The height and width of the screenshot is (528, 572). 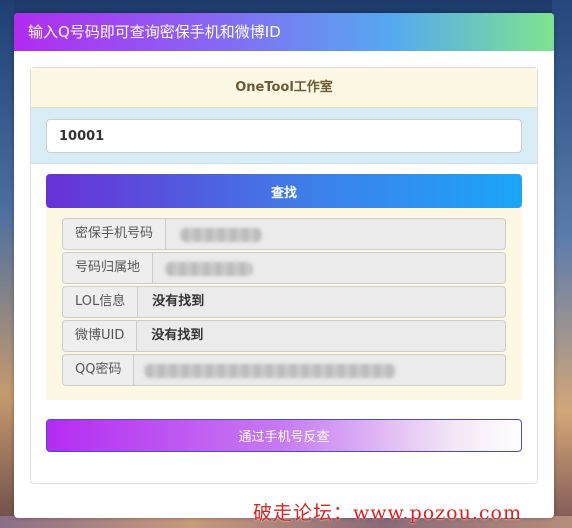 I want to click on card-title: OneTool工作室, so click(x=284, y=88).